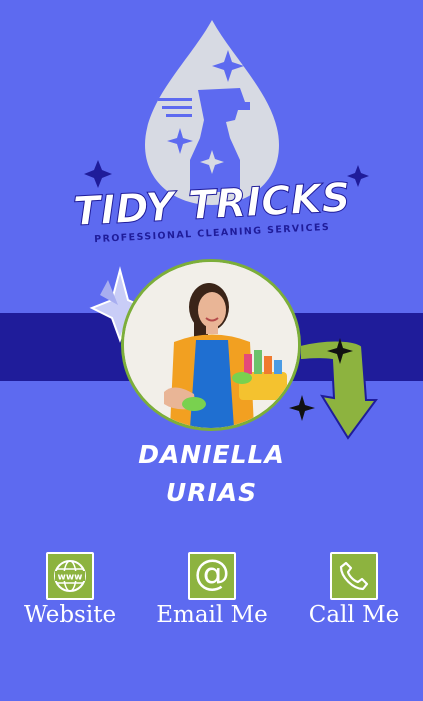 The image size is (423, 701). I want to click on profile-photo, so click(211, 345).